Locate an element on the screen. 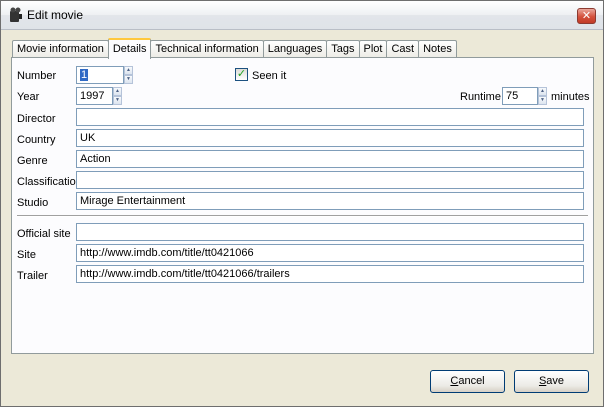  save-button: Save is located at coordinates (551, 381).